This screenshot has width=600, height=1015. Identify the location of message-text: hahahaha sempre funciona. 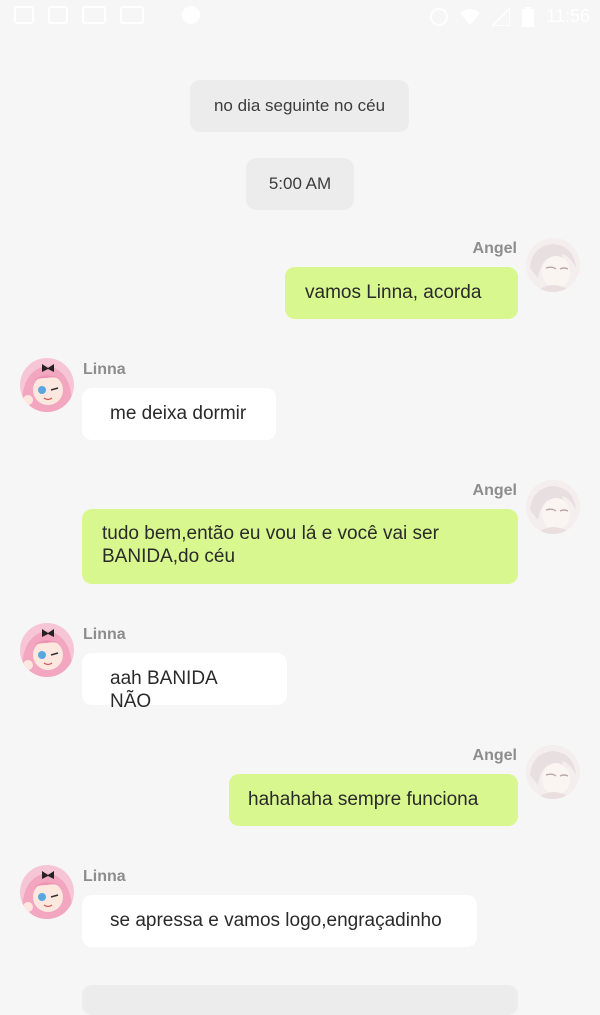
(363, 799).